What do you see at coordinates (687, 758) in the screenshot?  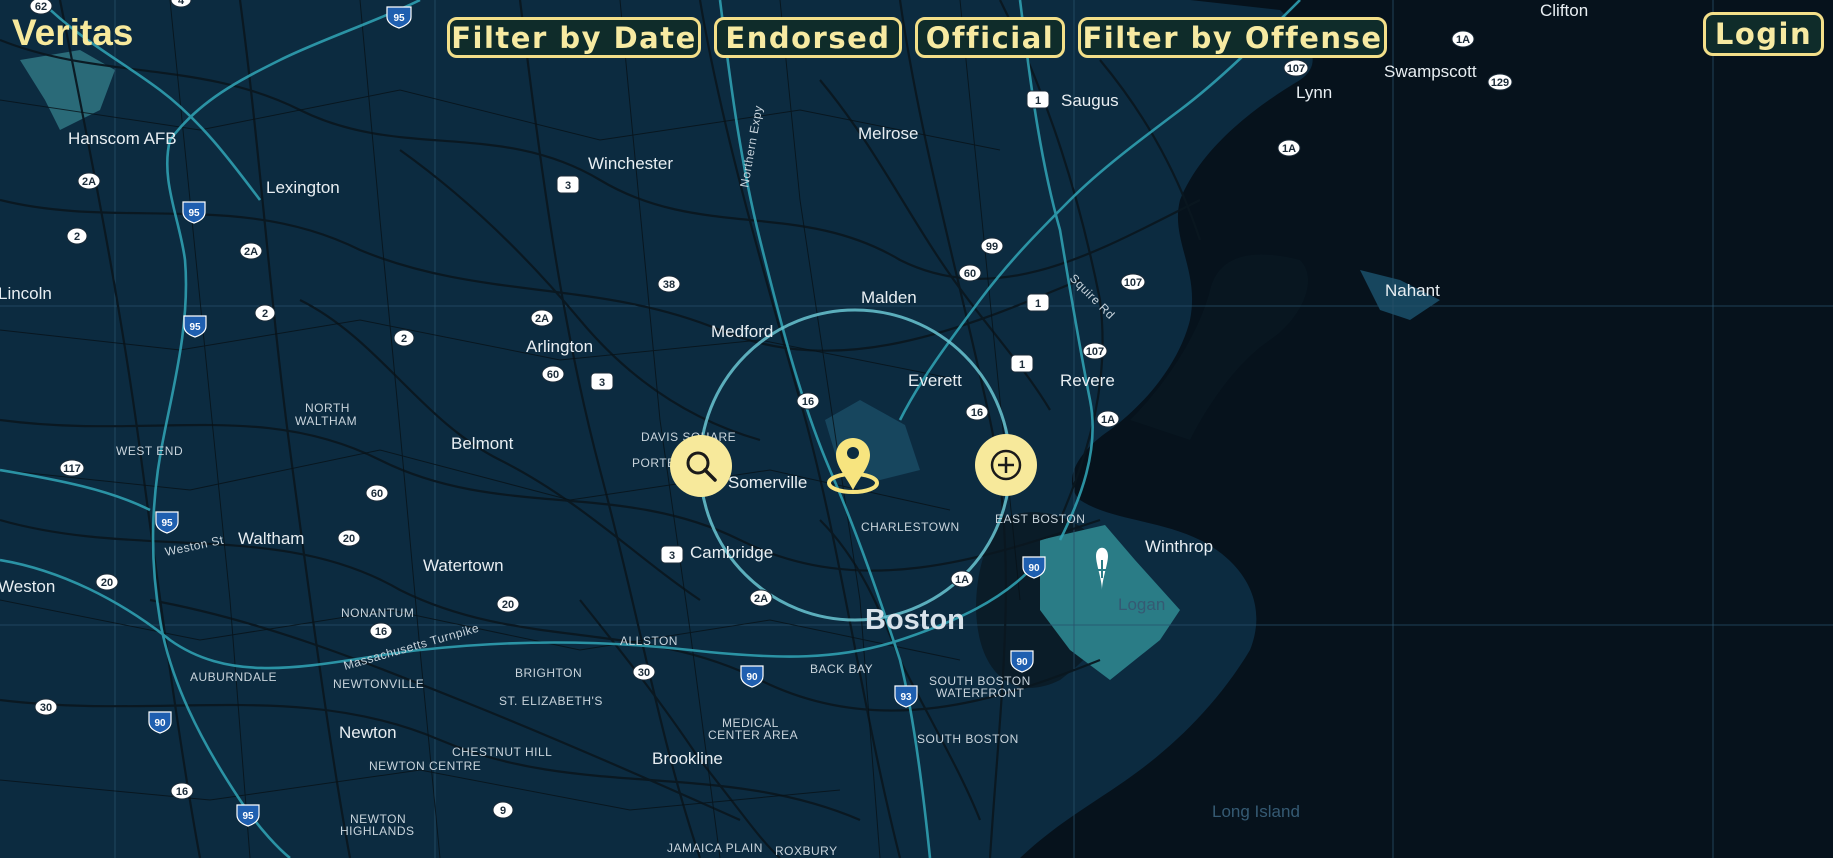 I see `map-label-brookline: Brookline` at bounding box center [687, 758].